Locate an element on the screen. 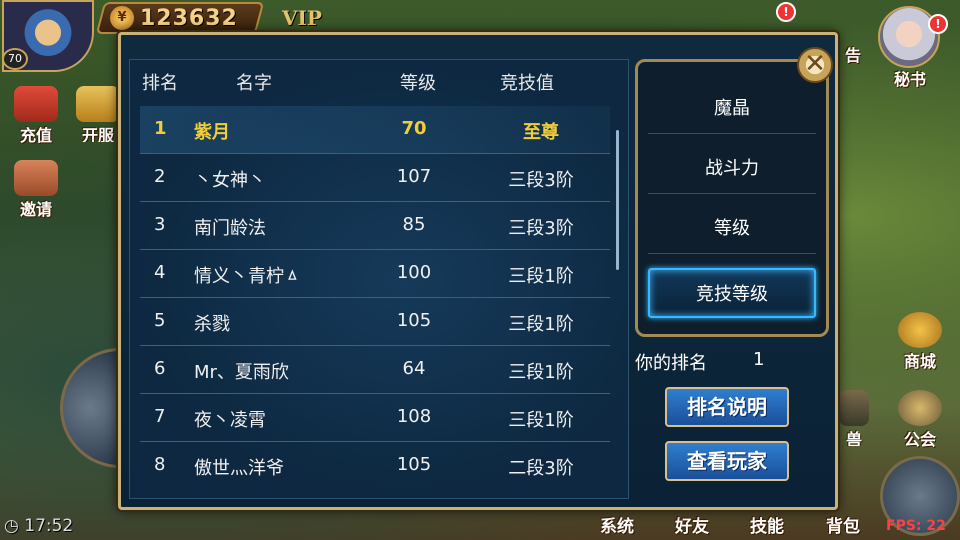 This screenshot has width=960, height=540. row-level: 64 is located at coordinates (414, 368).